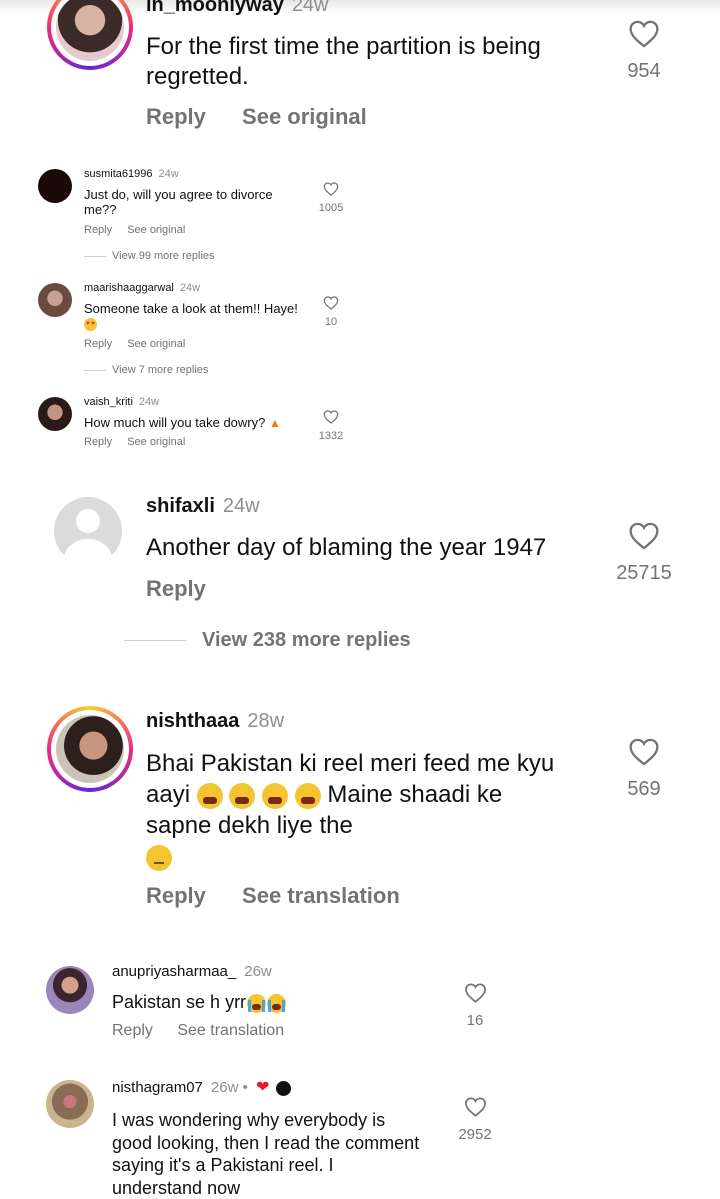 Image resolution: width=720 pixels, height=1199 pixels. What do you see at coordinates (644, 71) in the screenshot?
I see `like-count: 954` at bounding box center [644, 71].